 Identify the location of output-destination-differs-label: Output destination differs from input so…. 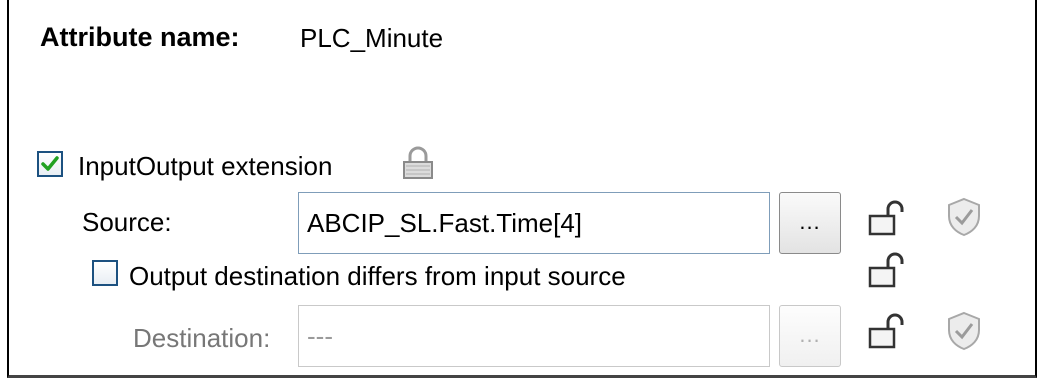
(377, 276).